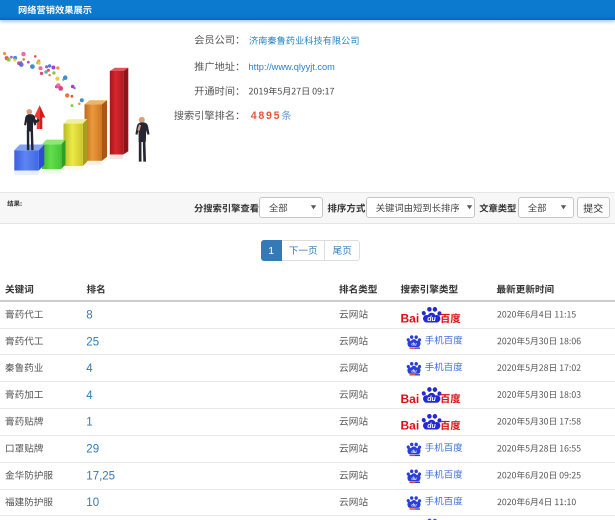  I want to click on svg-text: 8, so click(89, 316).